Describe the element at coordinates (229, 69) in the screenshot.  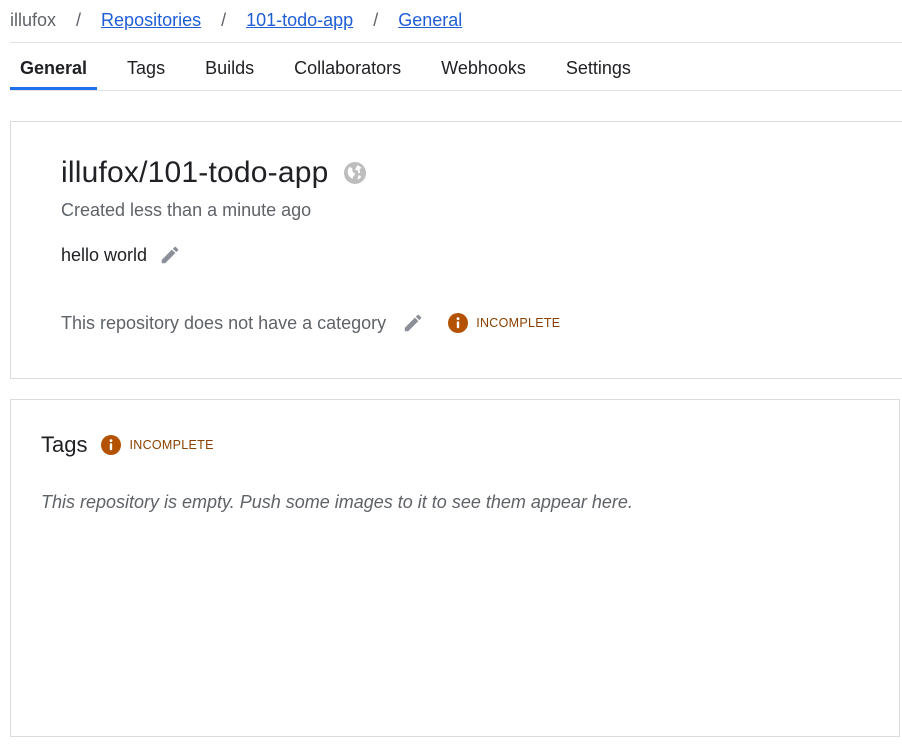
I see `tab-builds: Builds` at that location.